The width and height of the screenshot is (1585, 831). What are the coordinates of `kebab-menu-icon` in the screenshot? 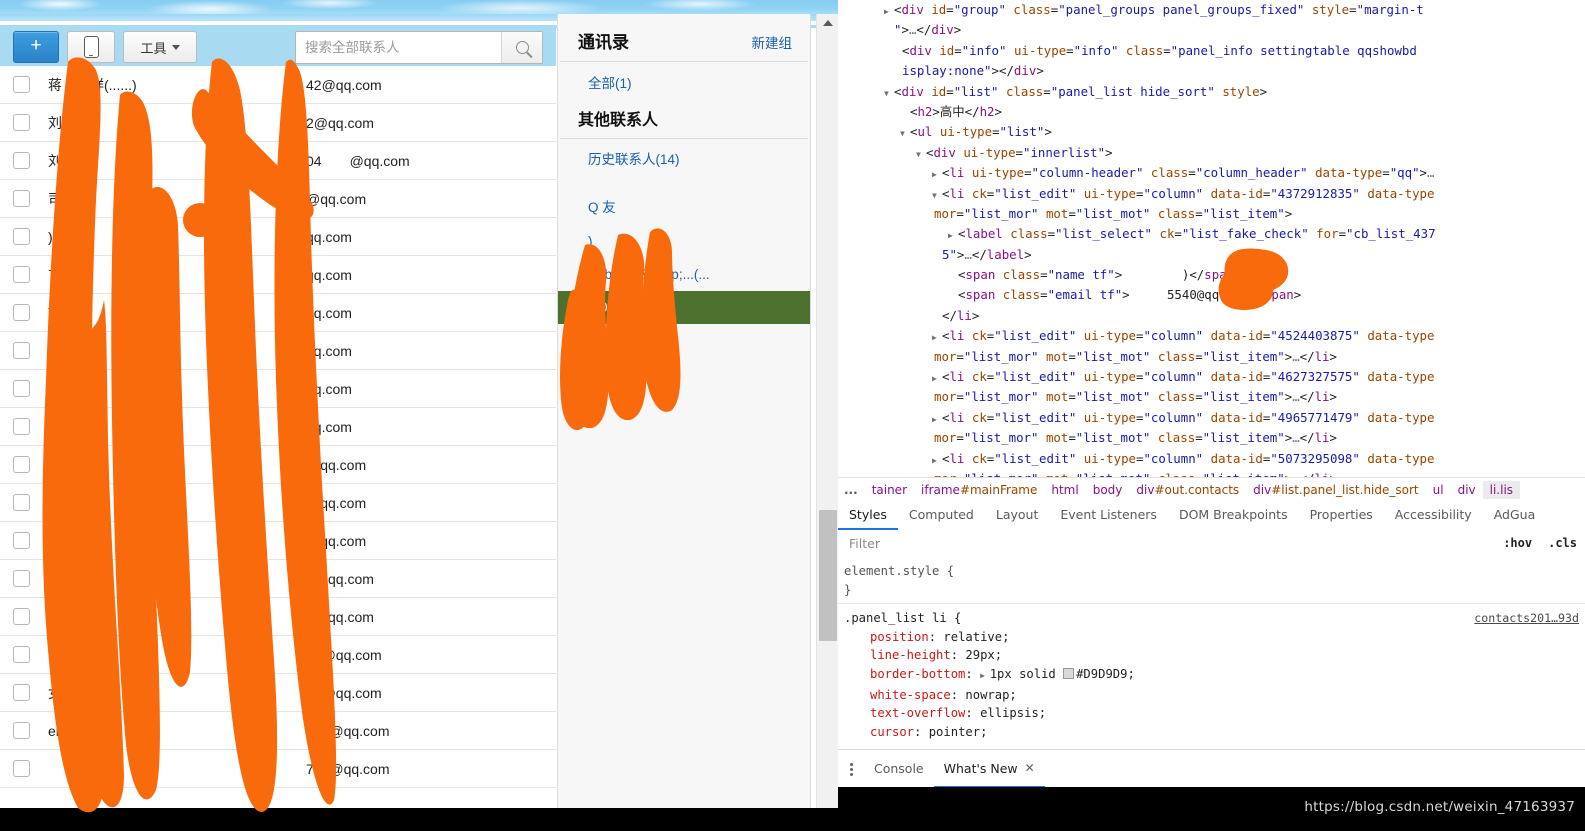 It's located at (851, 769).